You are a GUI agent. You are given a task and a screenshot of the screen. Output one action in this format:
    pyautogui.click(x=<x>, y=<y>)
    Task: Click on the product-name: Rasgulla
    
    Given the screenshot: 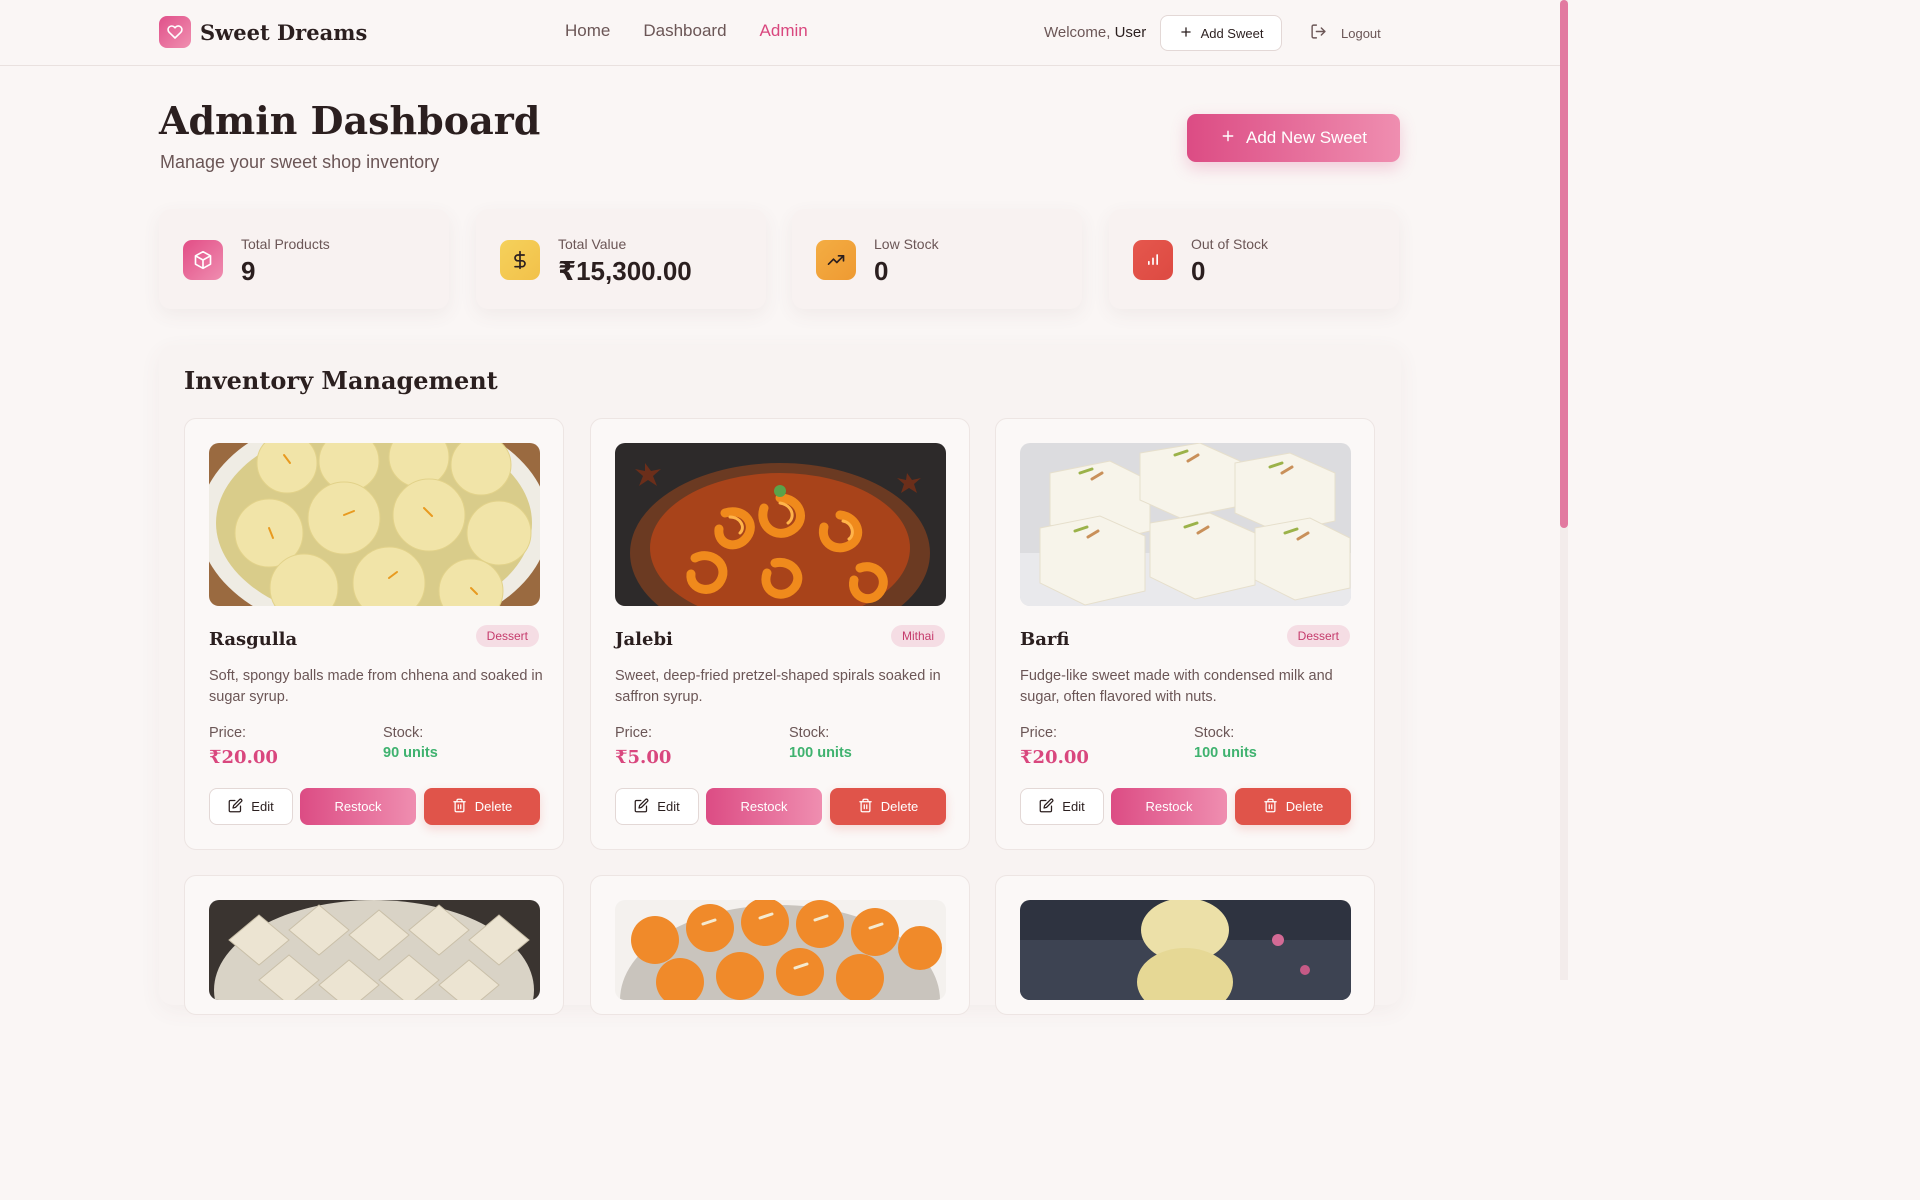 What is the action you would take?
    pyautogui.click(x=253, y=639)
    